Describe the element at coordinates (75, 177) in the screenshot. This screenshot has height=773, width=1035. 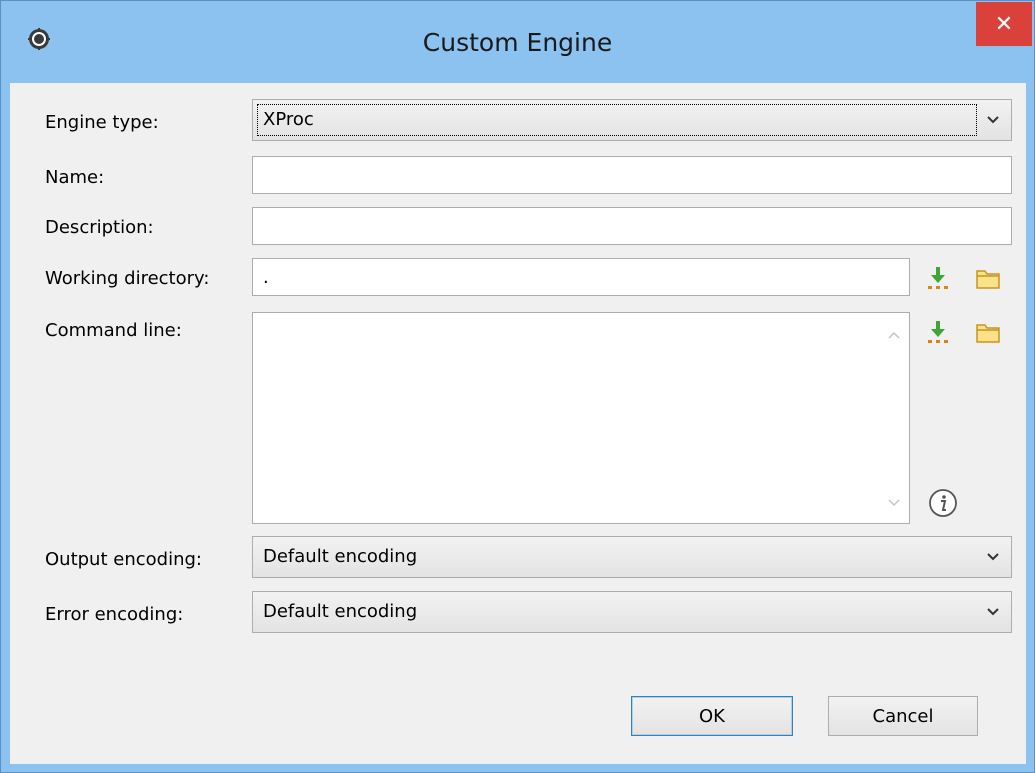
I see `name-label: Name:` at that location.